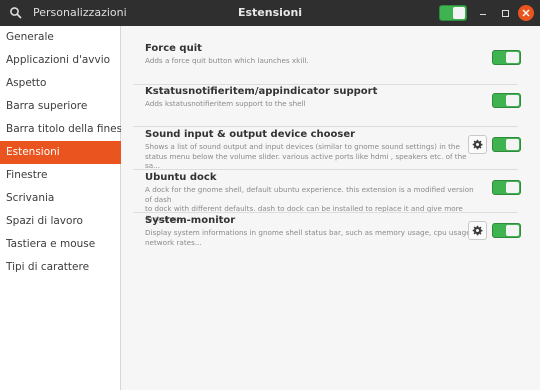 This screenshot has height=390, width=540. Describe the element at coordinates (60, 244) in the screenshot. I see `sidebar-item-tastiera-mouse: Tastiera e mouse` at that location.